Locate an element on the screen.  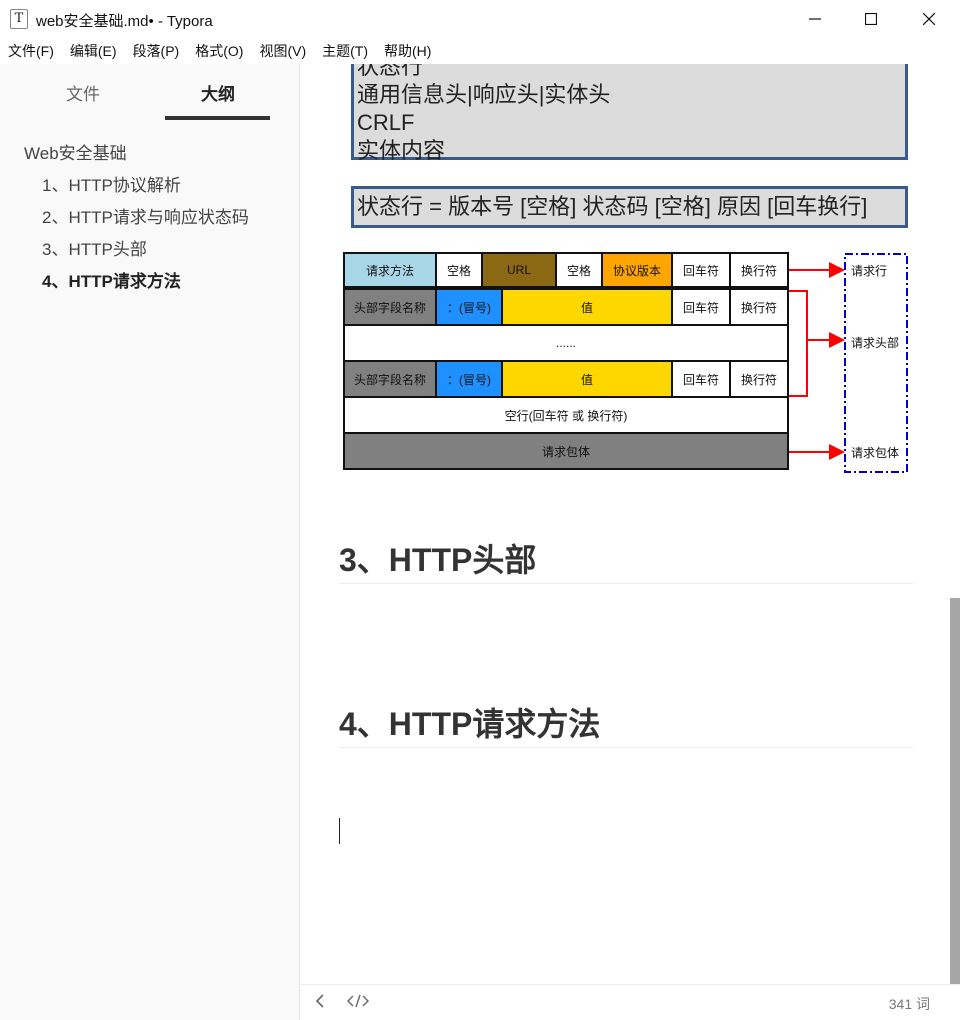
source-mode-button is located at coordinates (358, 1003).